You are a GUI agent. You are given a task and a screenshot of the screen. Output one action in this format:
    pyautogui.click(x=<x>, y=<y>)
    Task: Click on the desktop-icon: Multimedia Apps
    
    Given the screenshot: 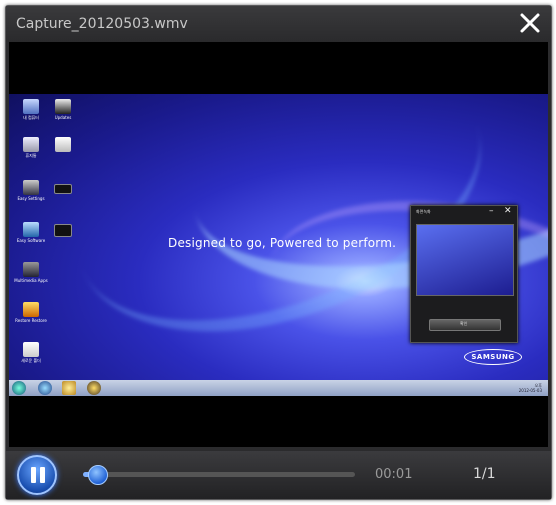 What is the action you would take?
    pyautogui.click(x=31, y=272)
    